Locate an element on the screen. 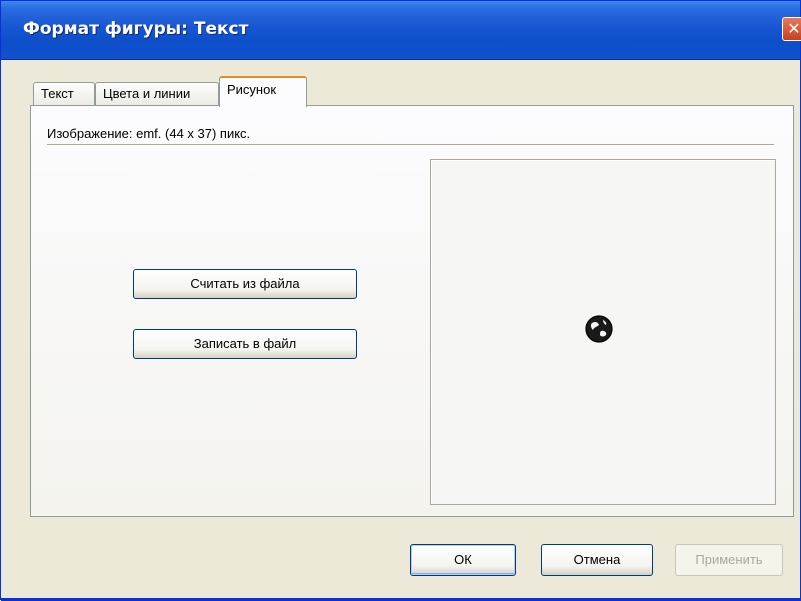 The width and height of the screenshot is (801, 601). ok-button: ОК is located at coordinates (463, 560).